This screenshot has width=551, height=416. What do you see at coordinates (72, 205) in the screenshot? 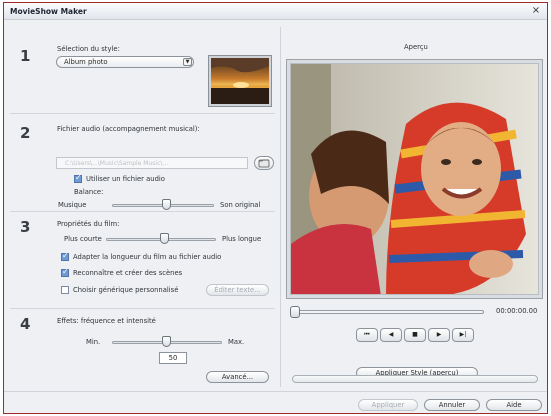
I see `balance-left-label: Musique` at bounding box center [72, 205].